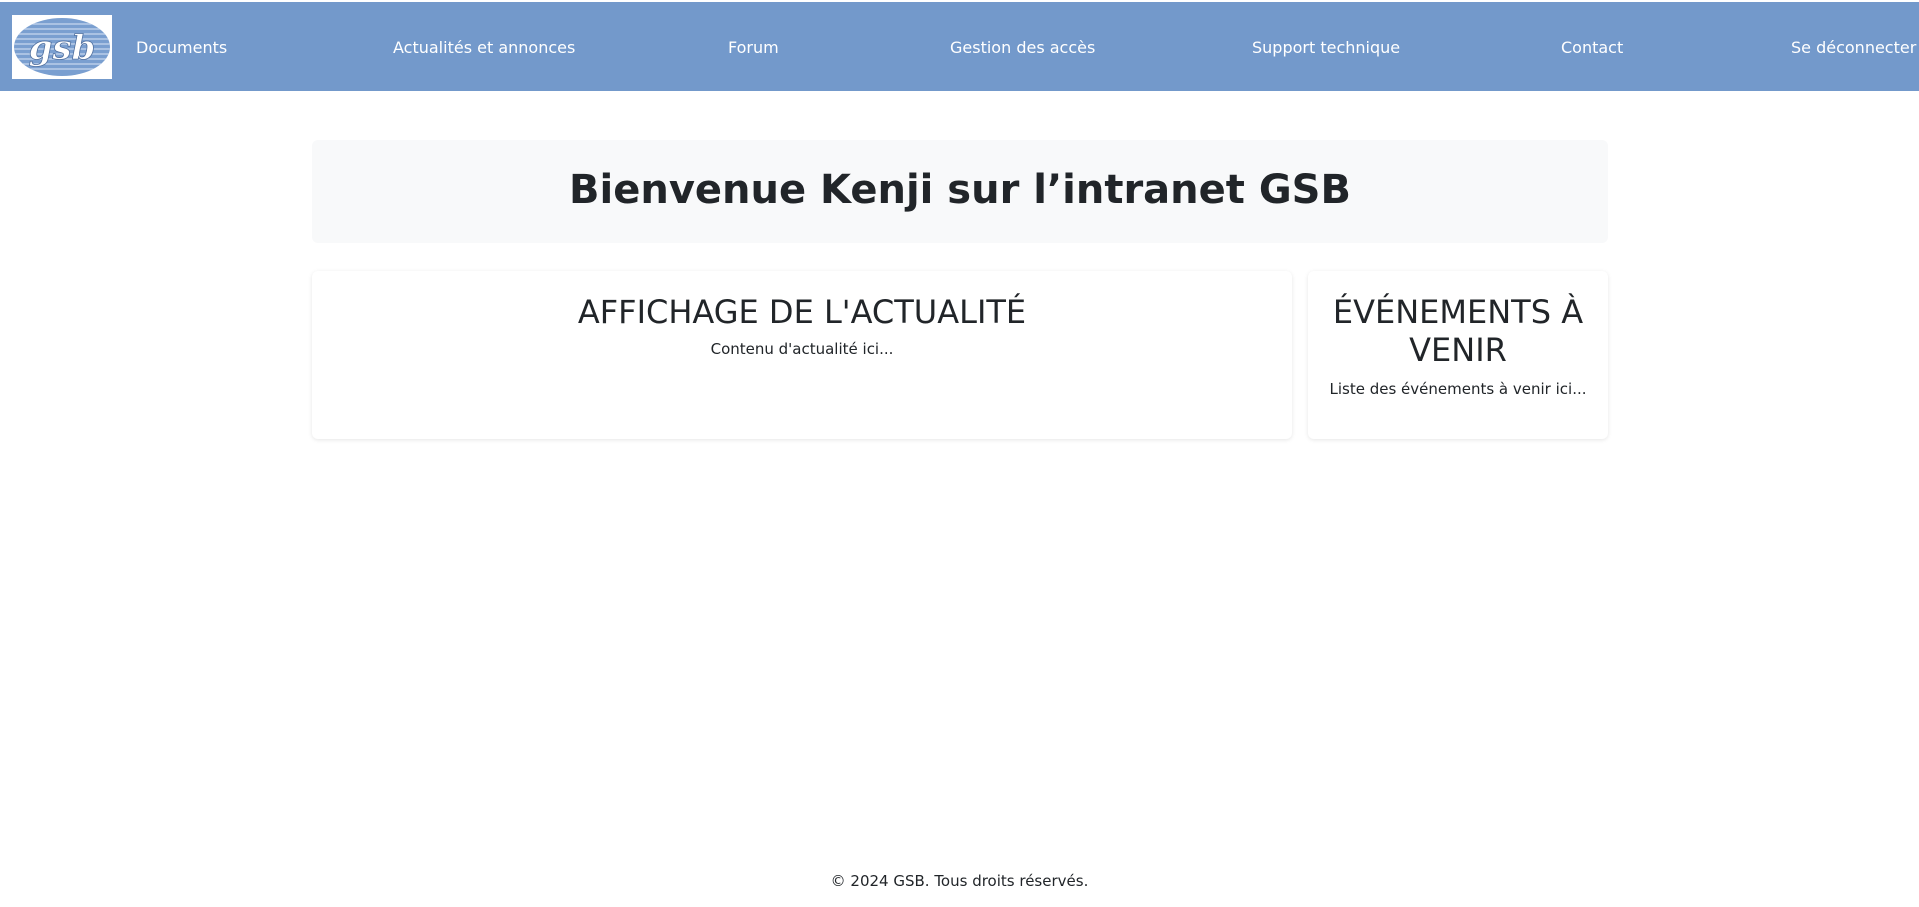 This screenshot has height=907, width=1919. Describe the element at coordinates (802, 312) in the screenshot. I see `news-title: AFFICHAGE DE L'ACTUALITÉ` at that location.